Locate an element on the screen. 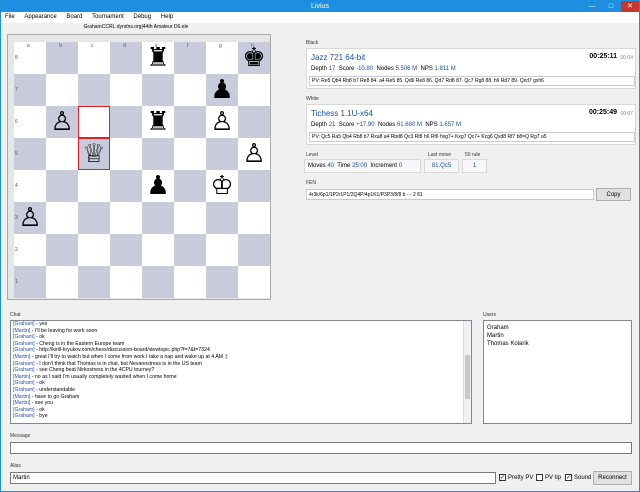 This screenshot has height=492, width=640. square-a5: 5 is located at coordinates (30, 154).